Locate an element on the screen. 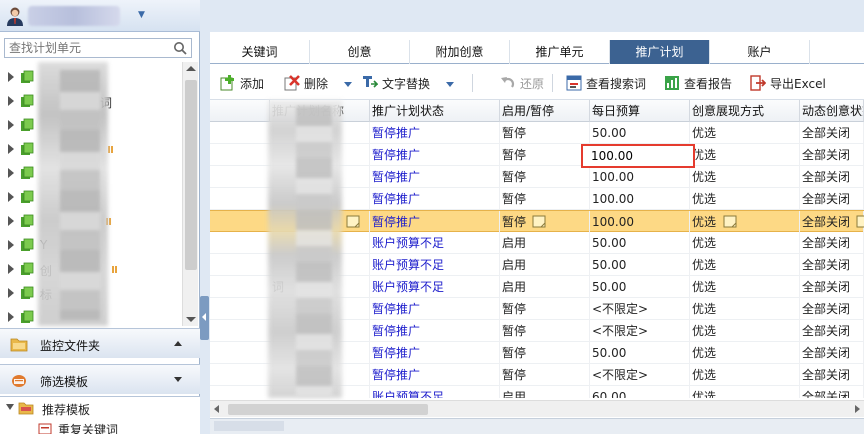 This screenshot has width=864, height=434. expanded-arrow-icon is located at coordinates (10, 407).